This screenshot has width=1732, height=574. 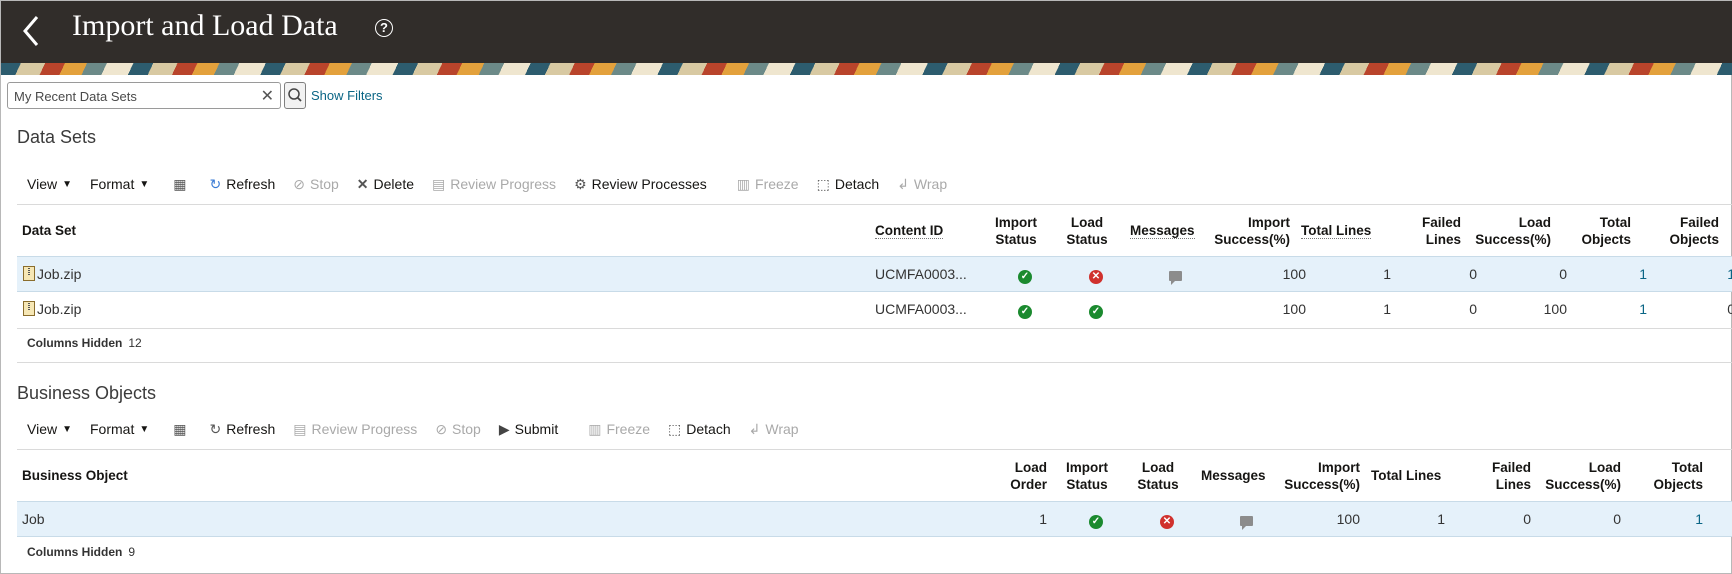 What do you see at coordinates (295, 95) in the screenshot?
I see `search-button` at bounding box center [295, 95].